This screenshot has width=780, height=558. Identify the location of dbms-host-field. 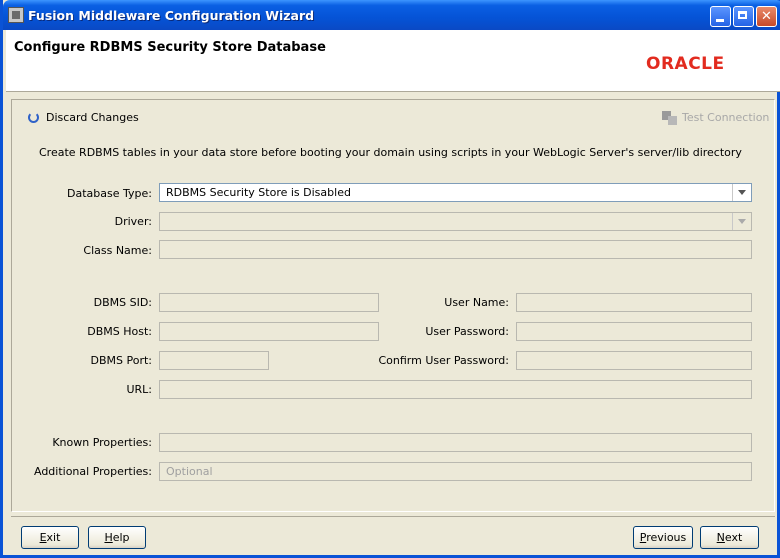
(269, 331).